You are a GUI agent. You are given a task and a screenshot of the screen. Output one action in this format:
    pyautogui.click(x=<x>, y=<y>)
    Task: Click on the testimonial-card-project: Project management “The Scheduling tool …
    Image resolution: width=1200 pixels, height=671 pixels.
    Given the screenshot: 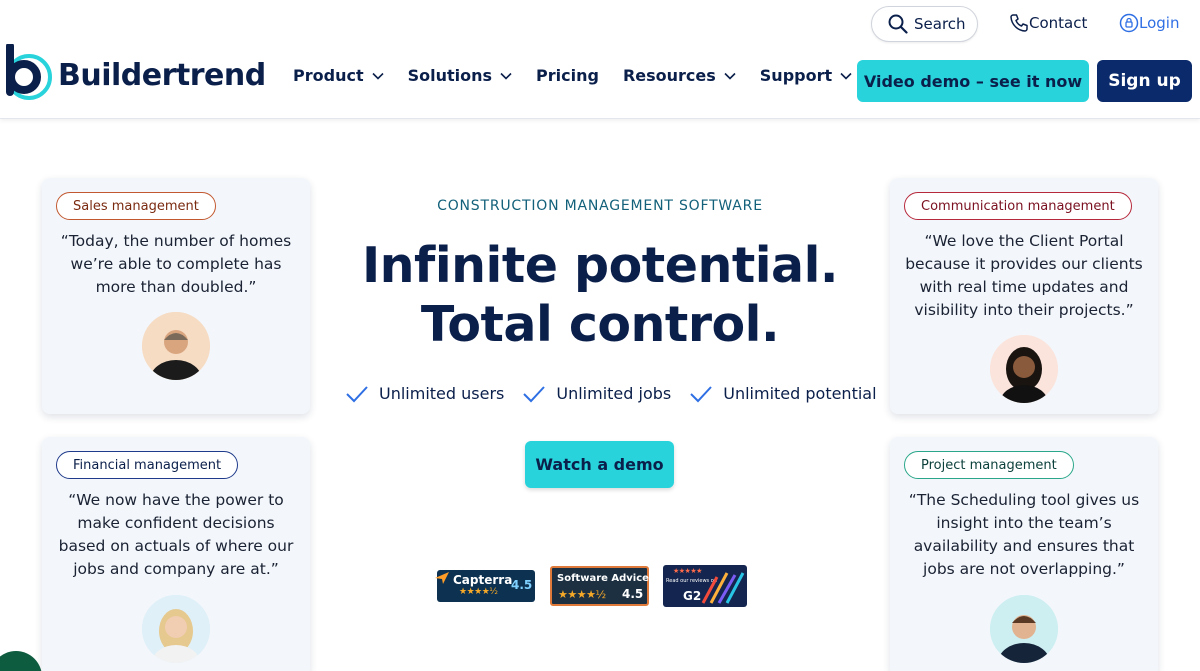 What is the action you would take?
    pyautogui.click(x=1024, y=554)
    